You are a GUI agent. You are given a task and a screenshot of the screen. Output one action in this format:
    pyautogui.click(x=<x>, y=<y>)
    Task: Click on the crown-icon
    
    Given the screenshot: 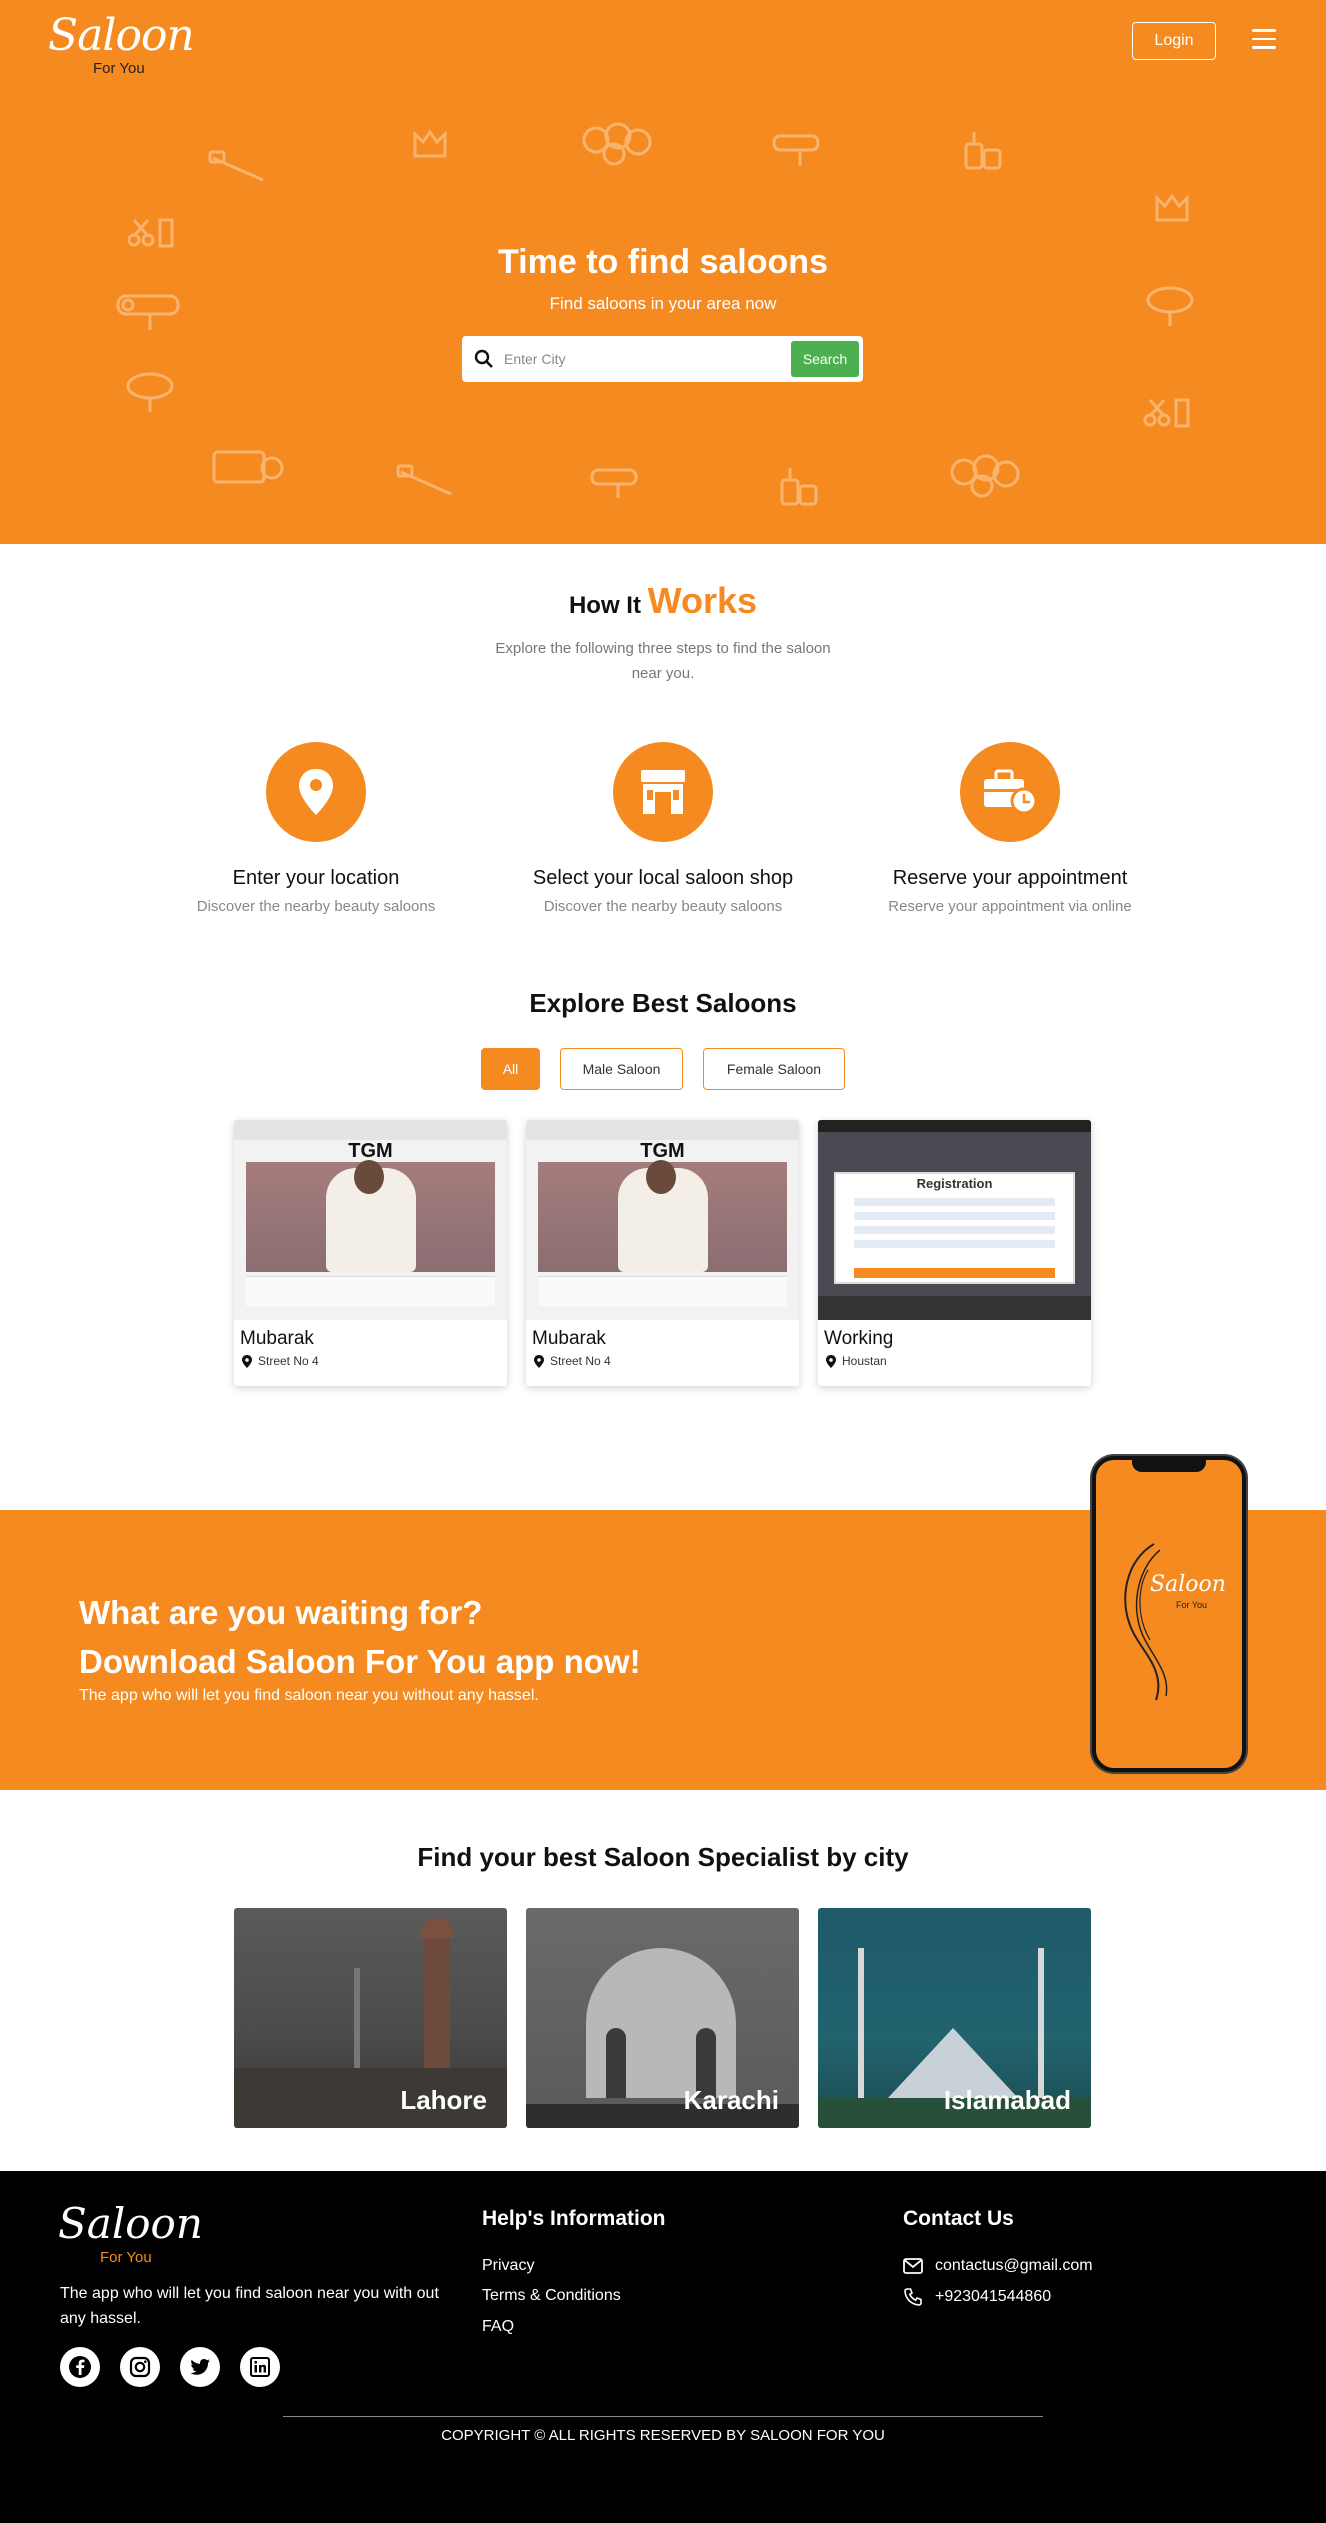 What is the action you would take?
    pyautogui.click(x=1172, y=207)
    